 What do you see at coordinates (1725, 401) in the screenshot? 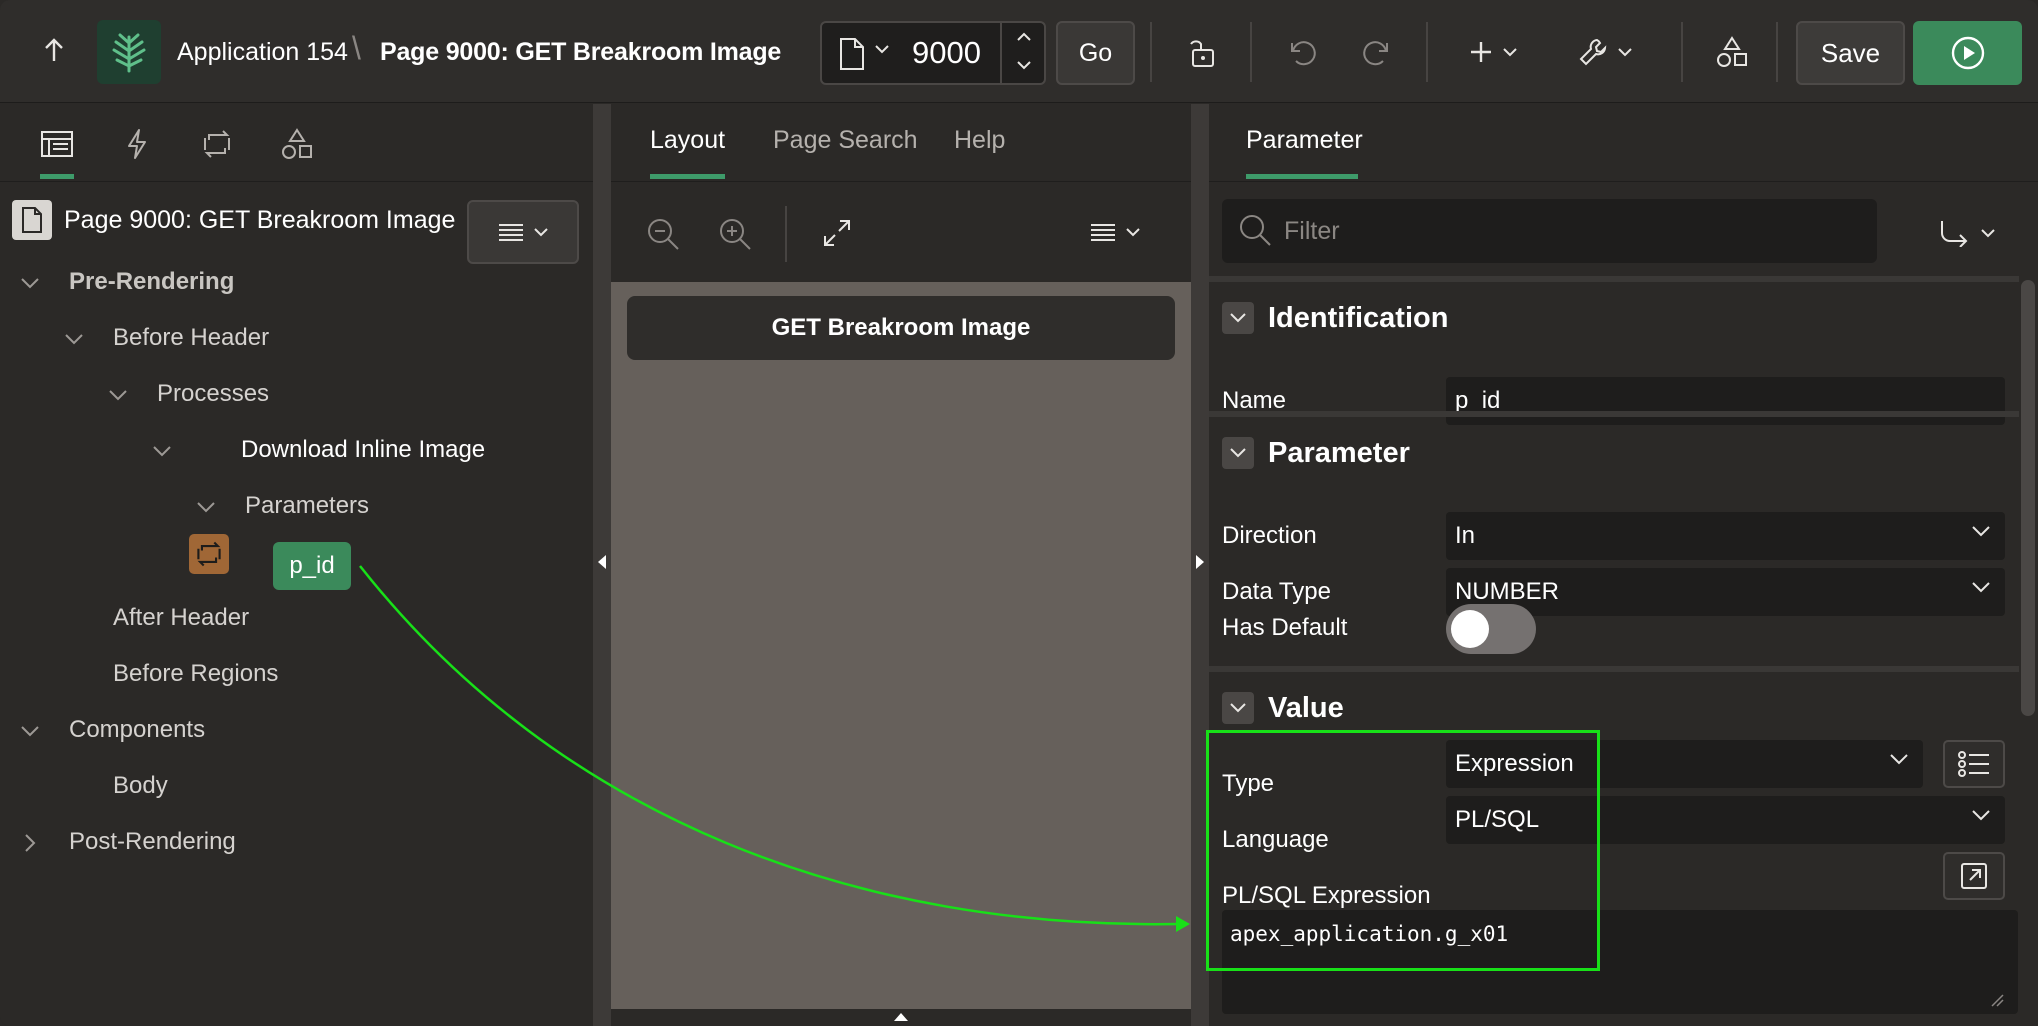
I see `name-field: p_id` at bounding box center [1725, 401].